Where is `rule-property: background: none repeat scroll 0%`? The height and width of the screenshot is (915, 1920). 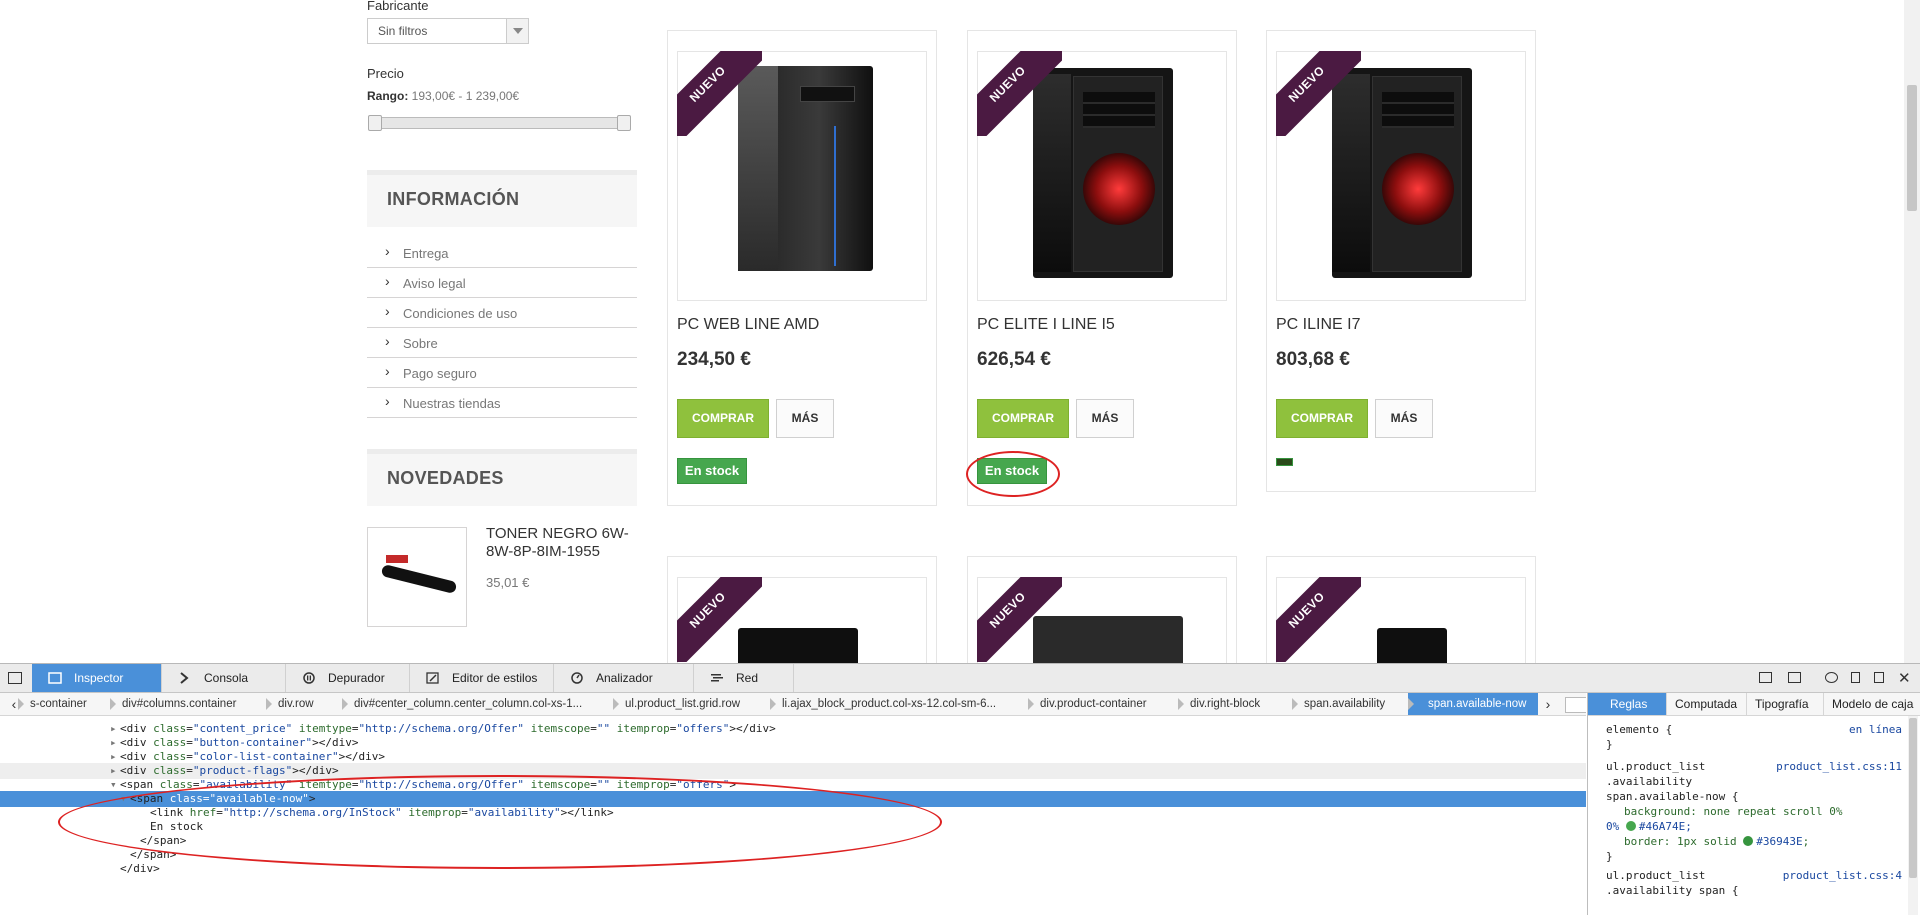
rule-property: background: none repeat scroll 0% is located at coordinates (1754, 811).